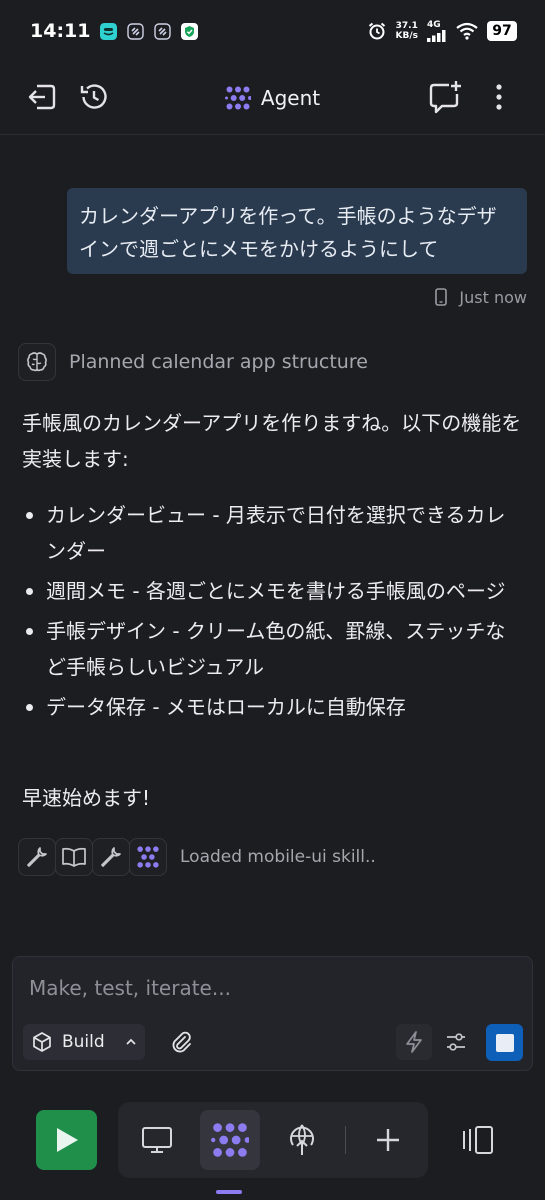 The height and width of the screenshot is (1200, 545). I want to click on wifi-icon, so click(467, 31).